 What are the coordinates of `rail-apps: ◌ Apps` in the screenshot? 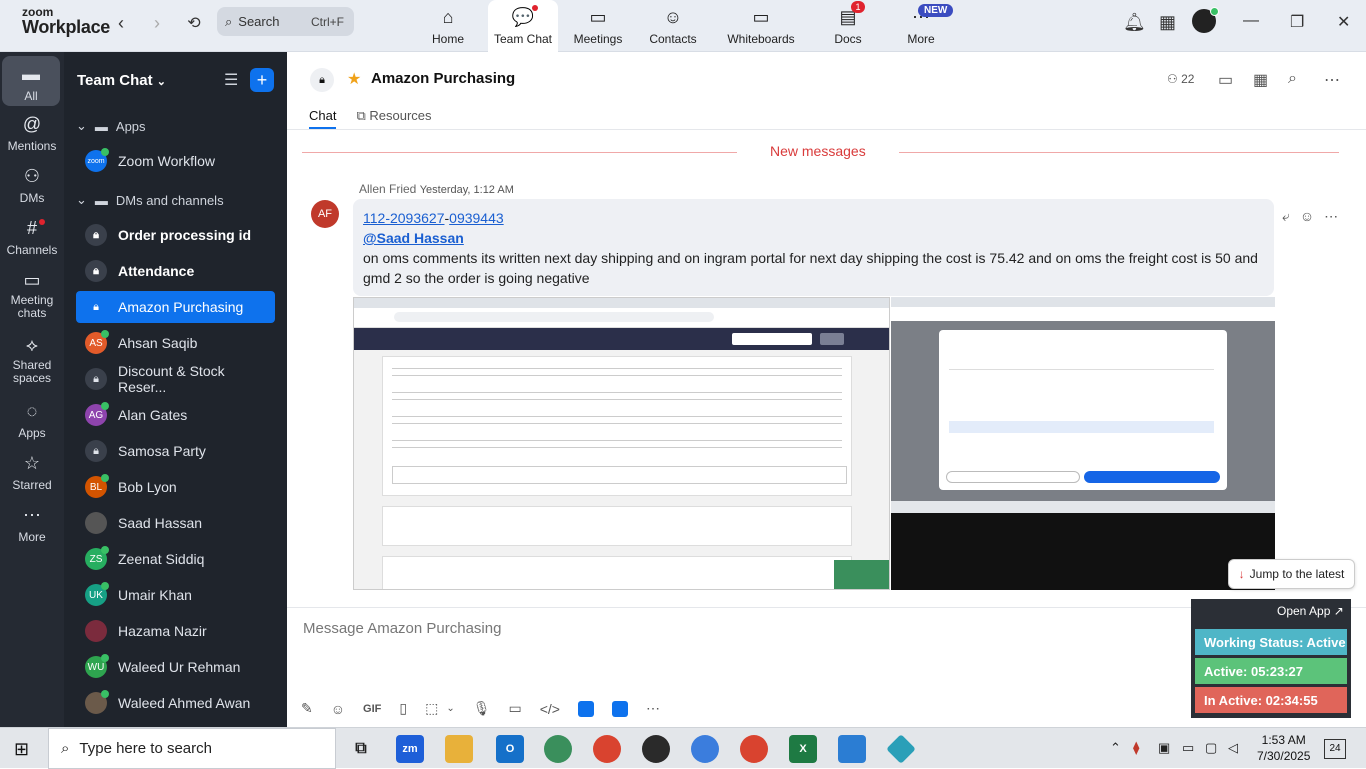 It's located at (32, 420).